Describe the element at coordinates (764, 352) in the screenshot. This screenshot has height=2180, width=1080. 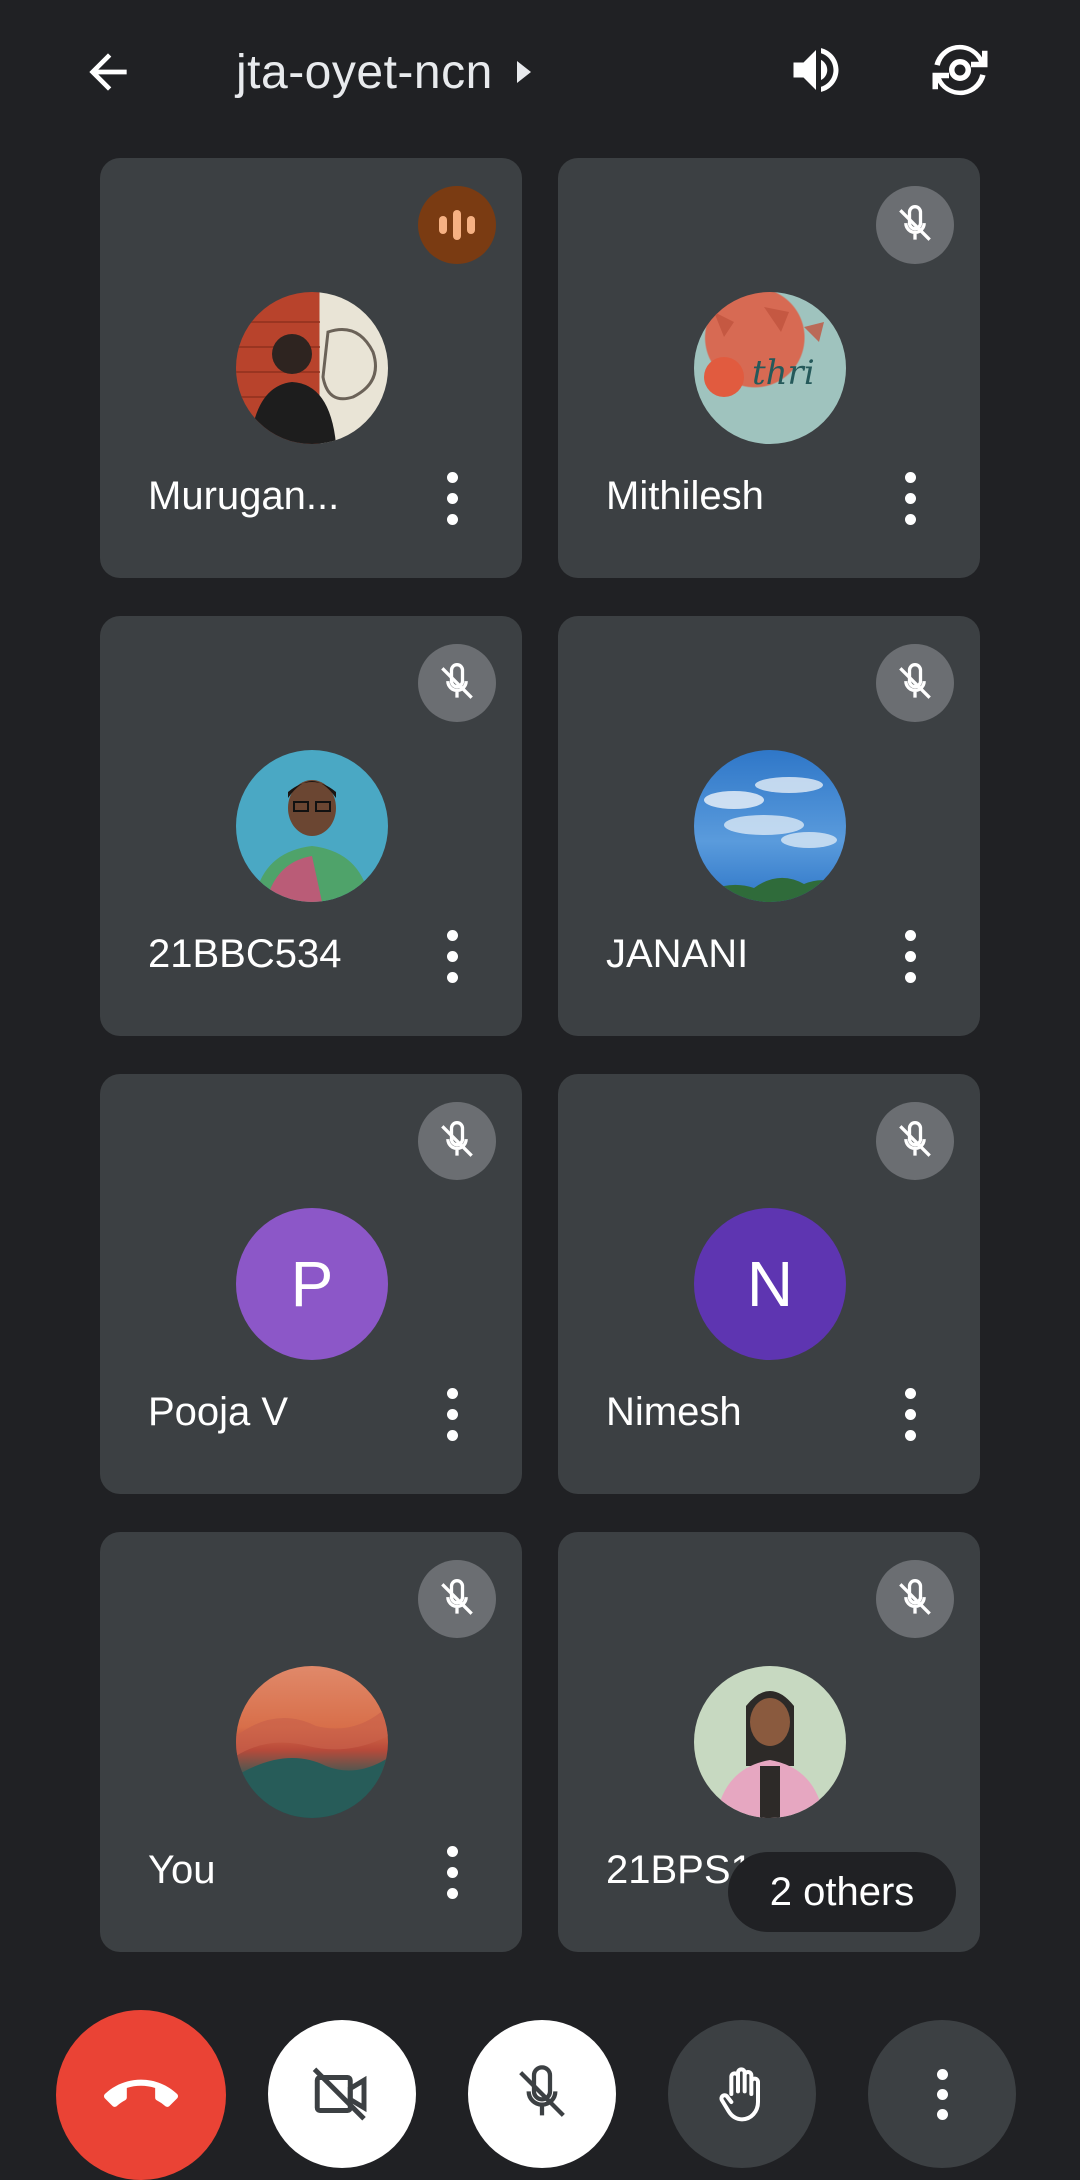
I see `photo: thri` at that location.